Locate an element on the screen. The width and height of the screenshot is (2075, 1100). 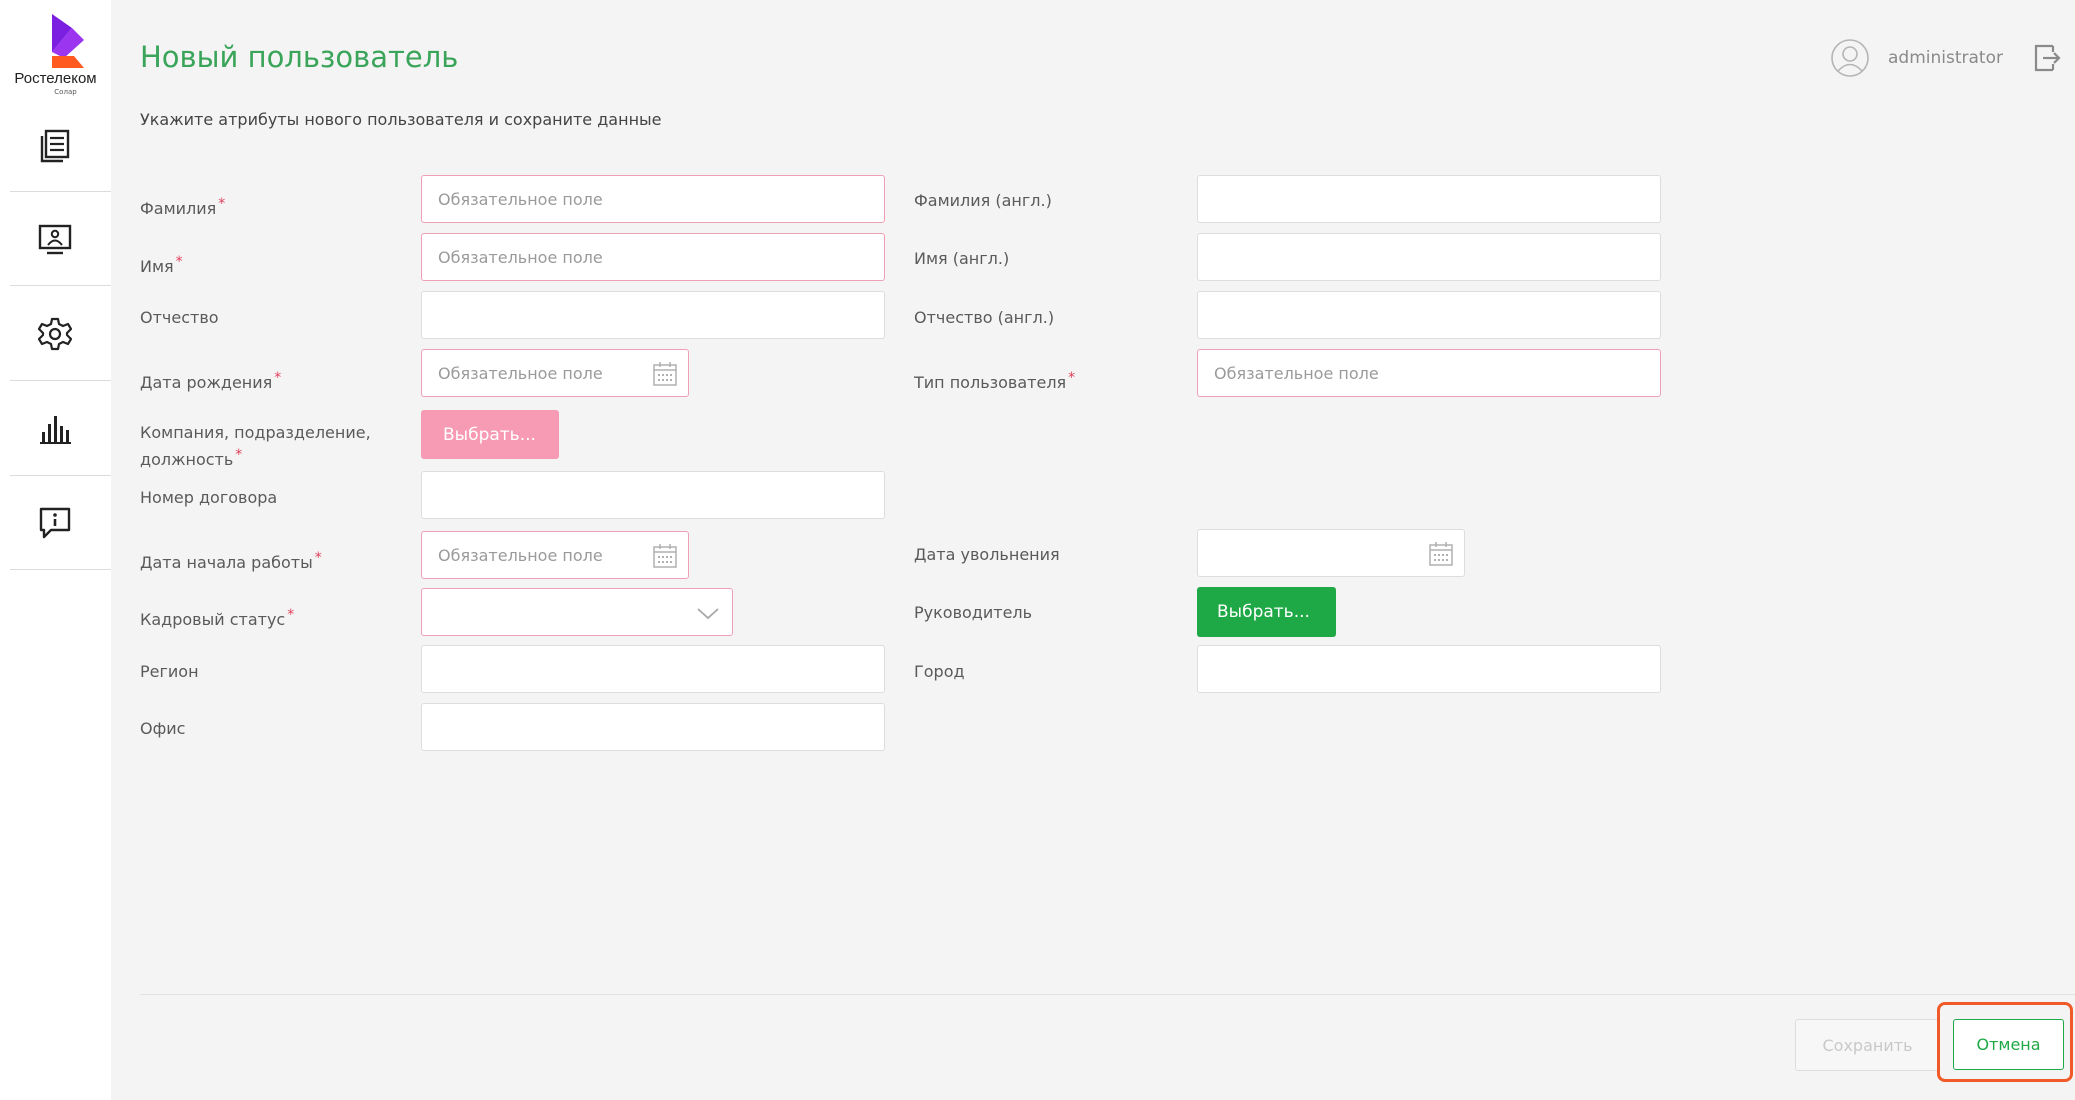
sidebar-item-settings is located at coordinates (60, 334).